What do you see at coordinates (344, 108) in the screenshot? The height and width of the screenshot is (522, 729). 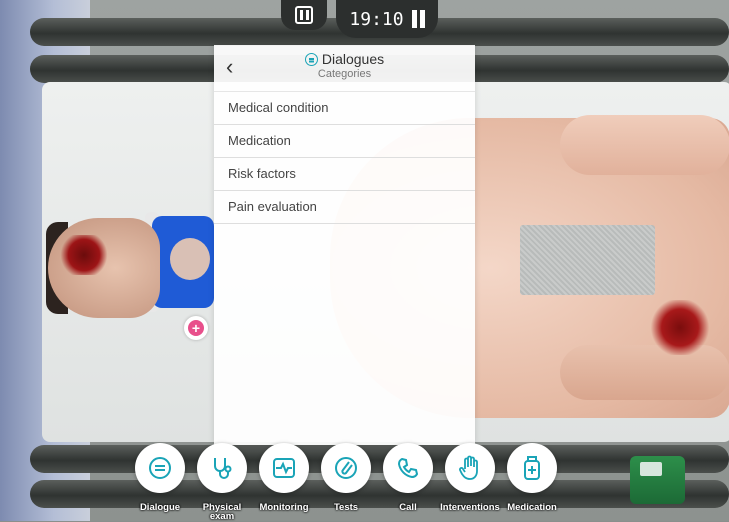 I see `category-medical-condition: Medical condition` at bounding box center [344, 108].